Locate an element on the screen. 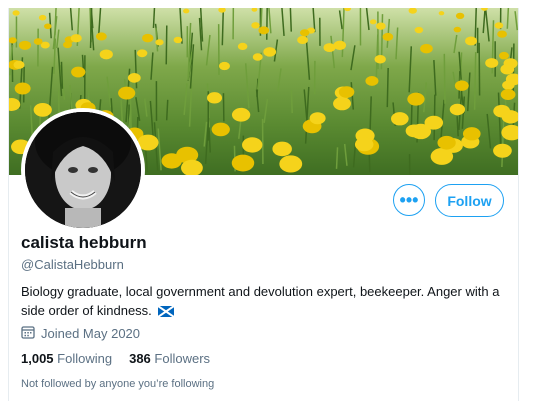  avatar is located at coordinates (83, 170).